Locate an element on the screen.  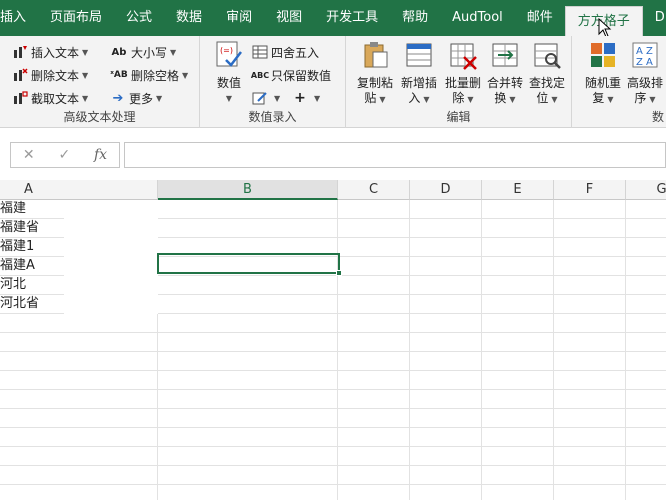
tab-review: 审阅 is located at coordinates (239, 18).